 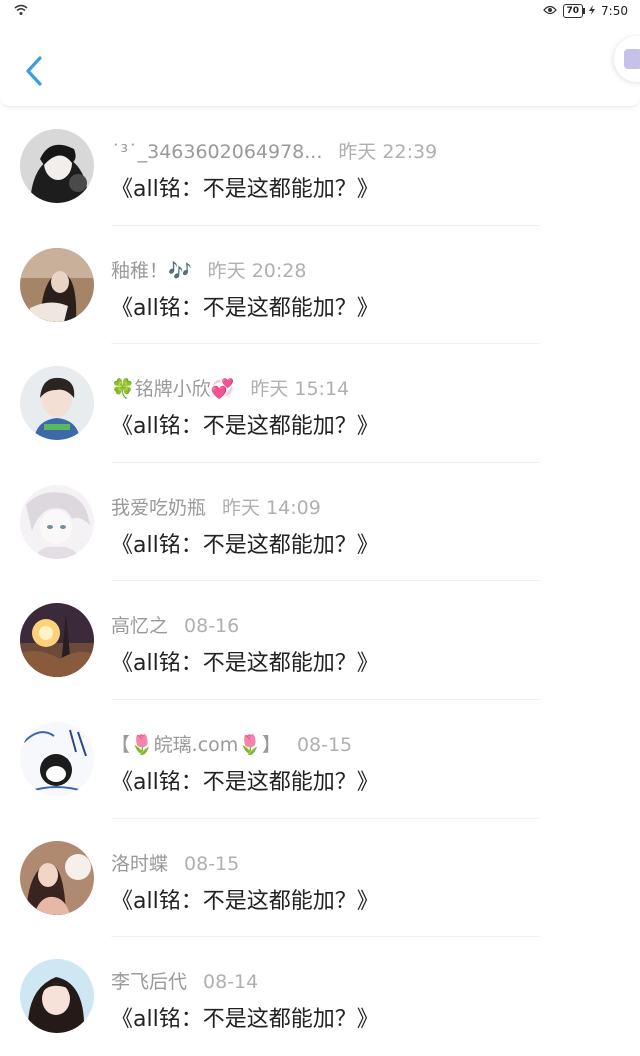 I want to click on user-name: 釉稚！🎶, so click(x=151, y=271).